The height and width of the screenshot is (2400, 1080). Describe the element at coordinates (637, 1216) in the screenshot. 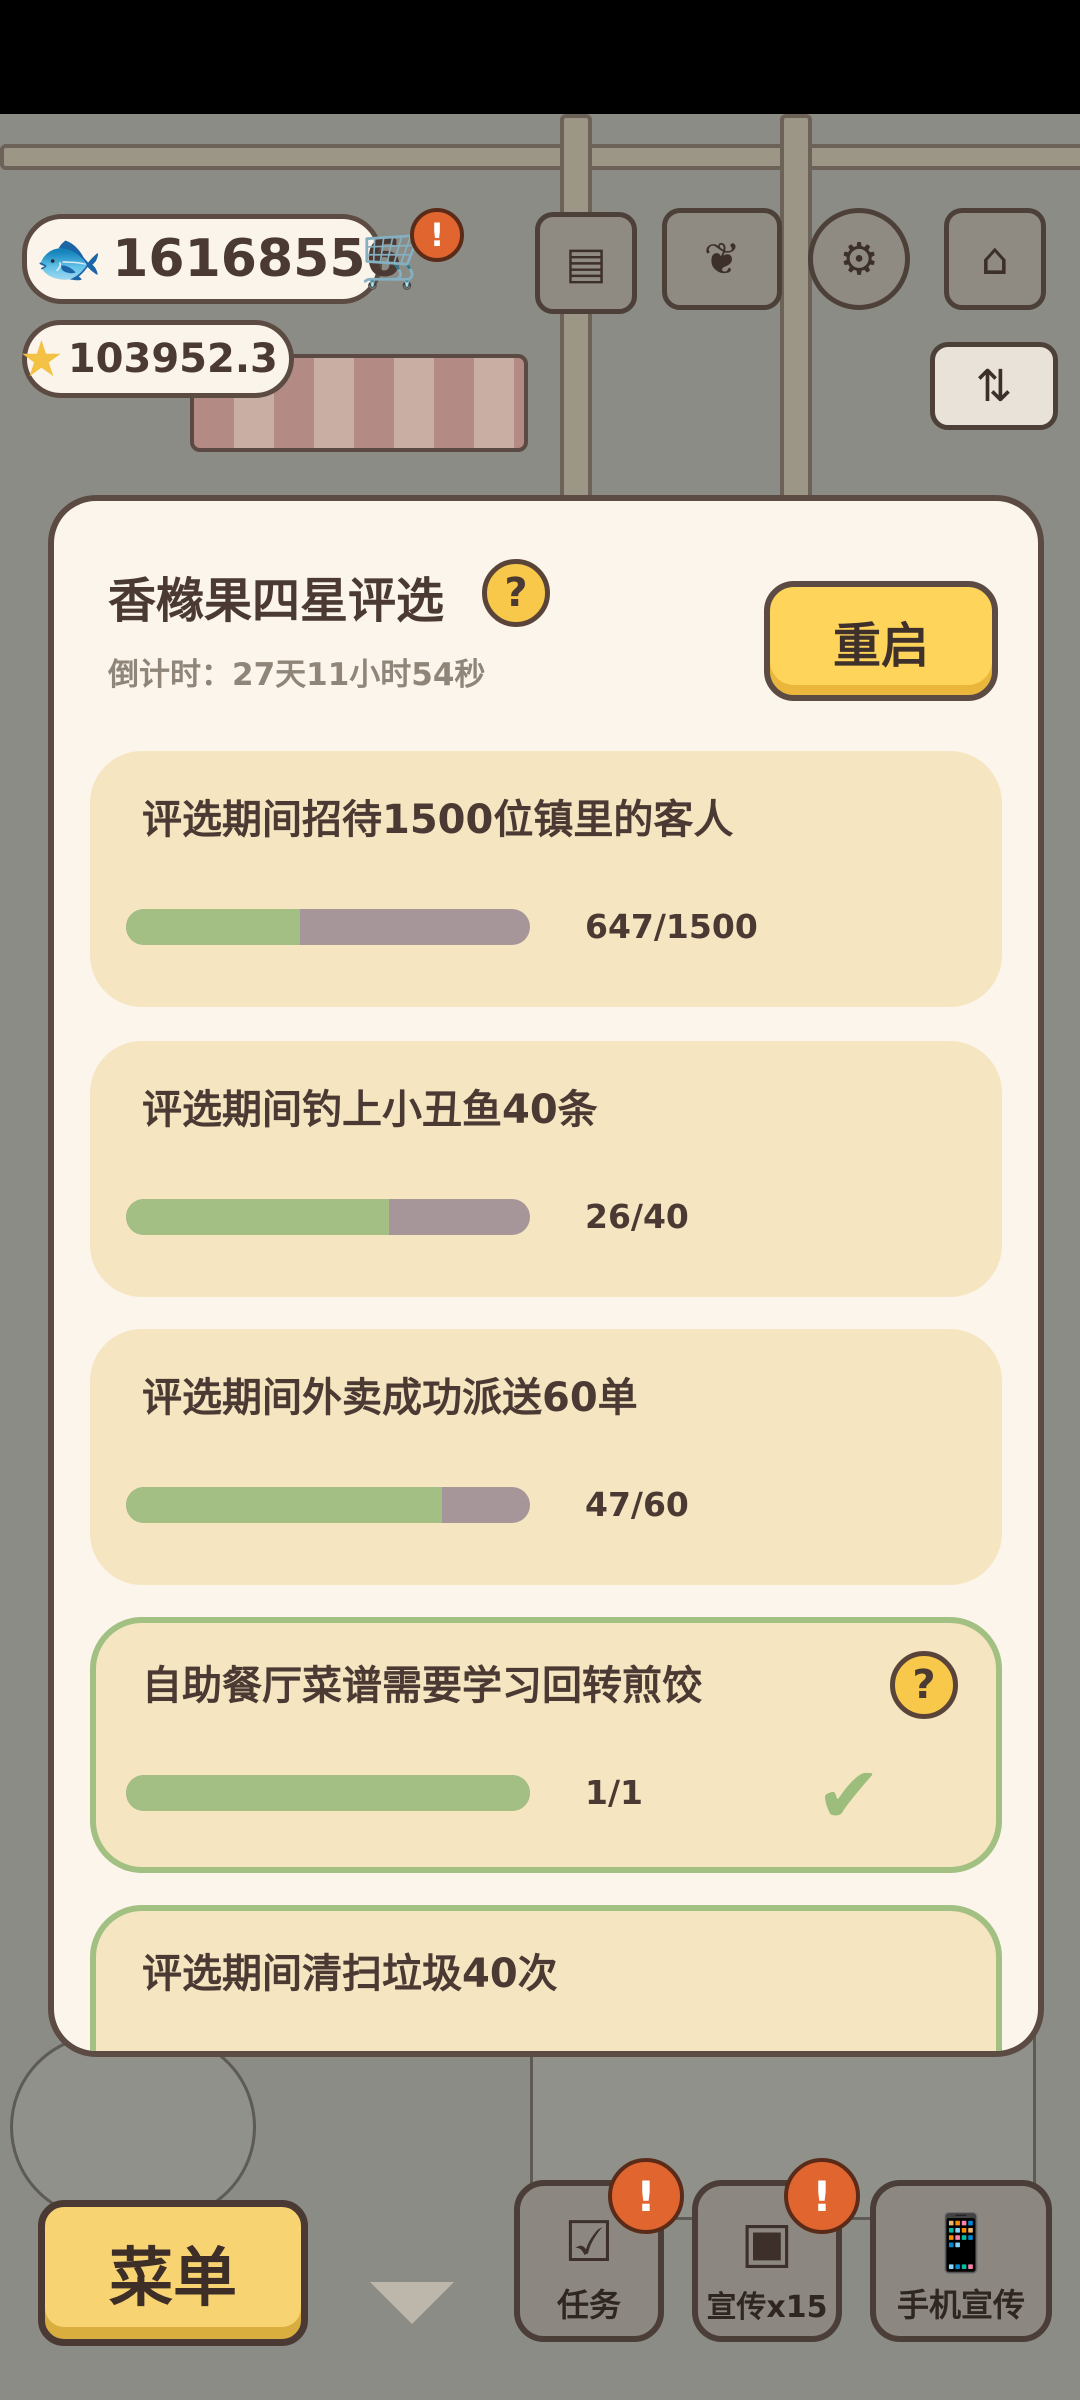

I see `task-progress-text: 26/40` at that location.